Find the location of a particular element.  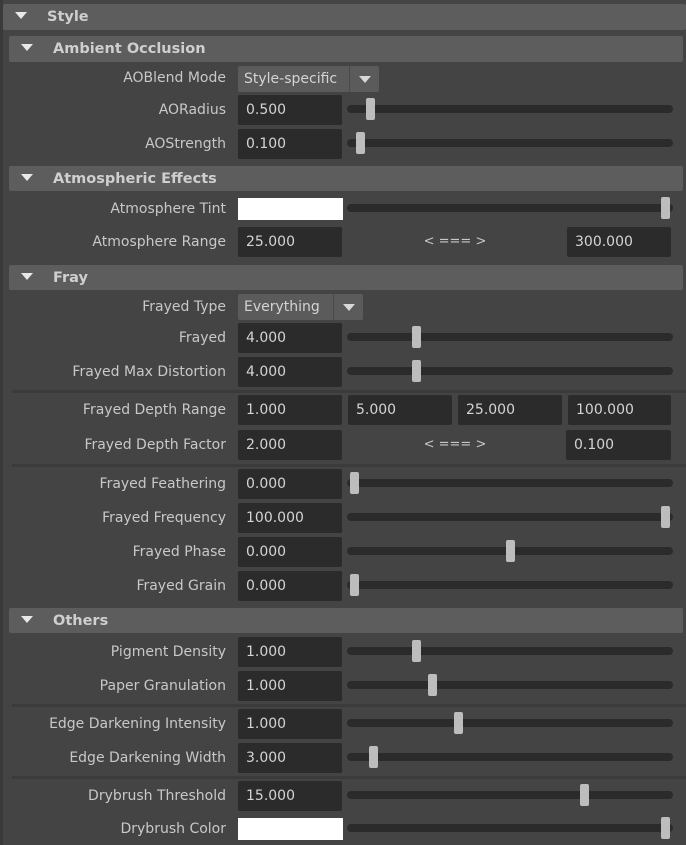

frayed-phase-field: 0.000 is located at coordinates (290, 552).